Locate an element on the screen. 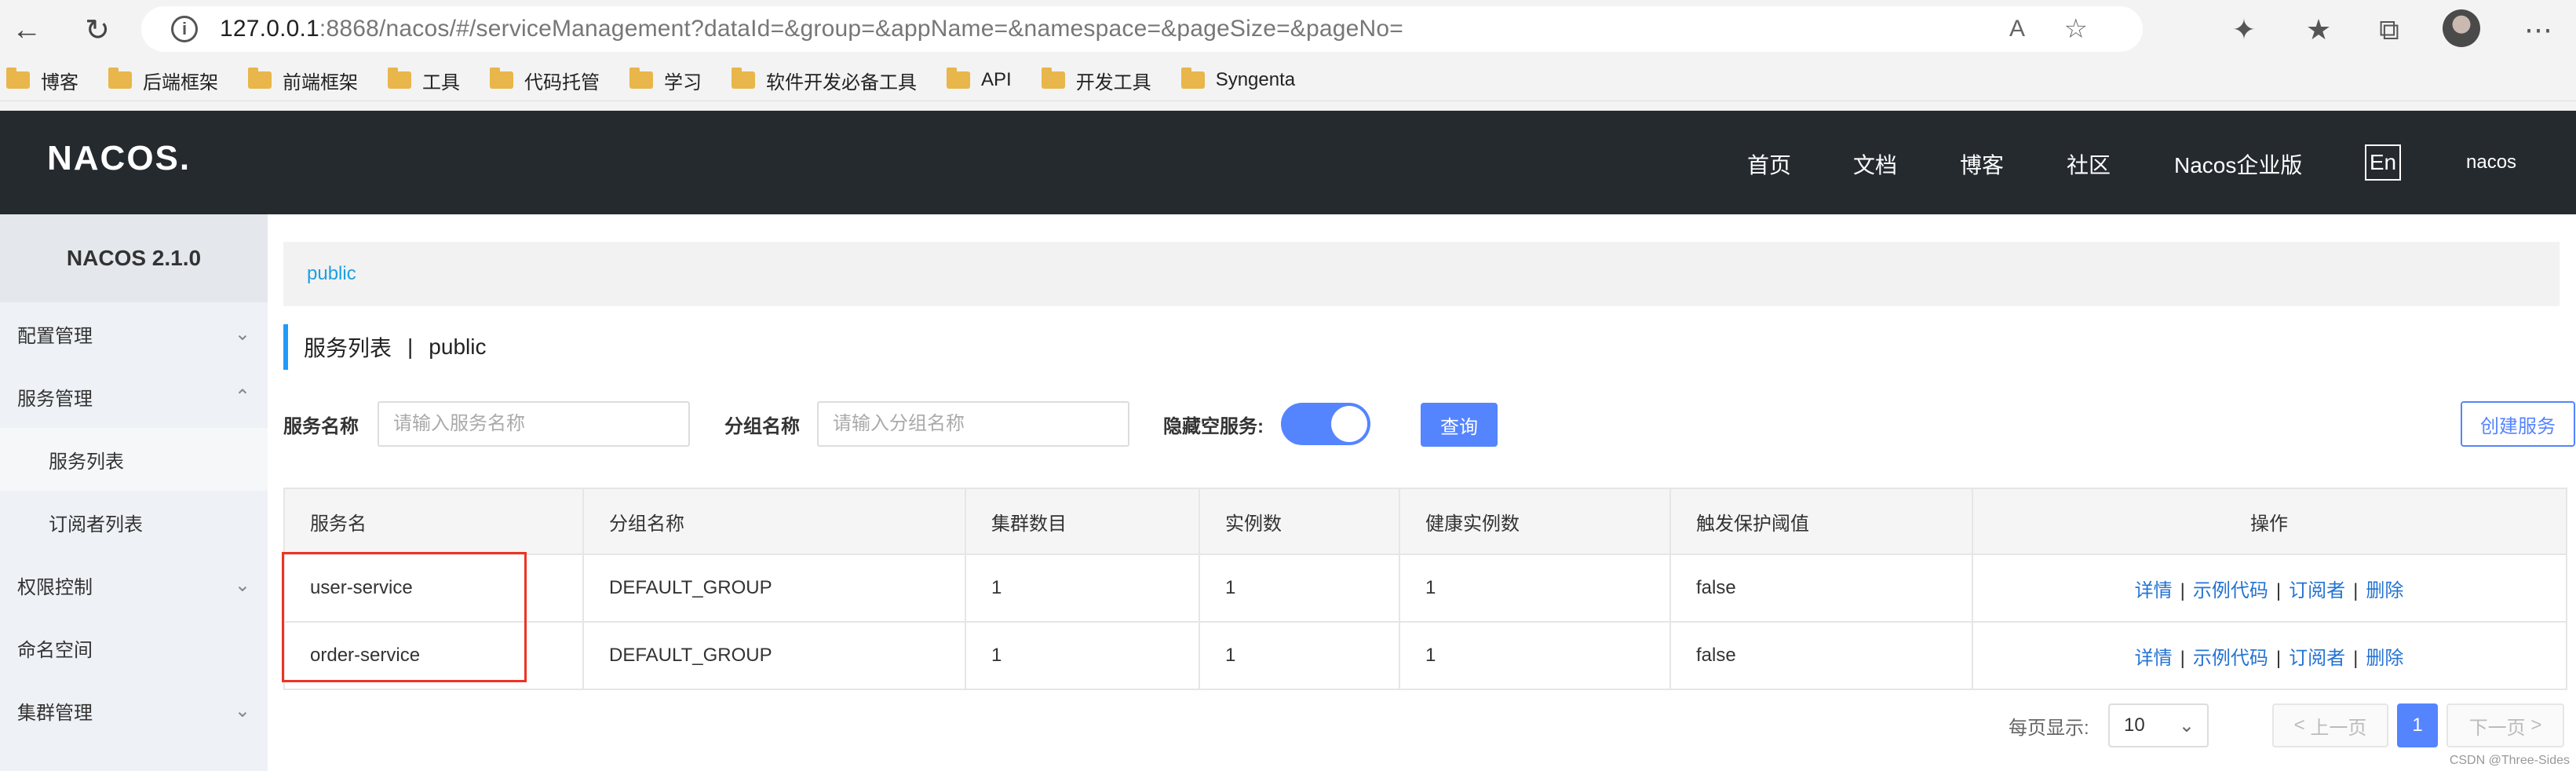  prev-page-button: < 上一页 is located at coordinates (2330, 725).